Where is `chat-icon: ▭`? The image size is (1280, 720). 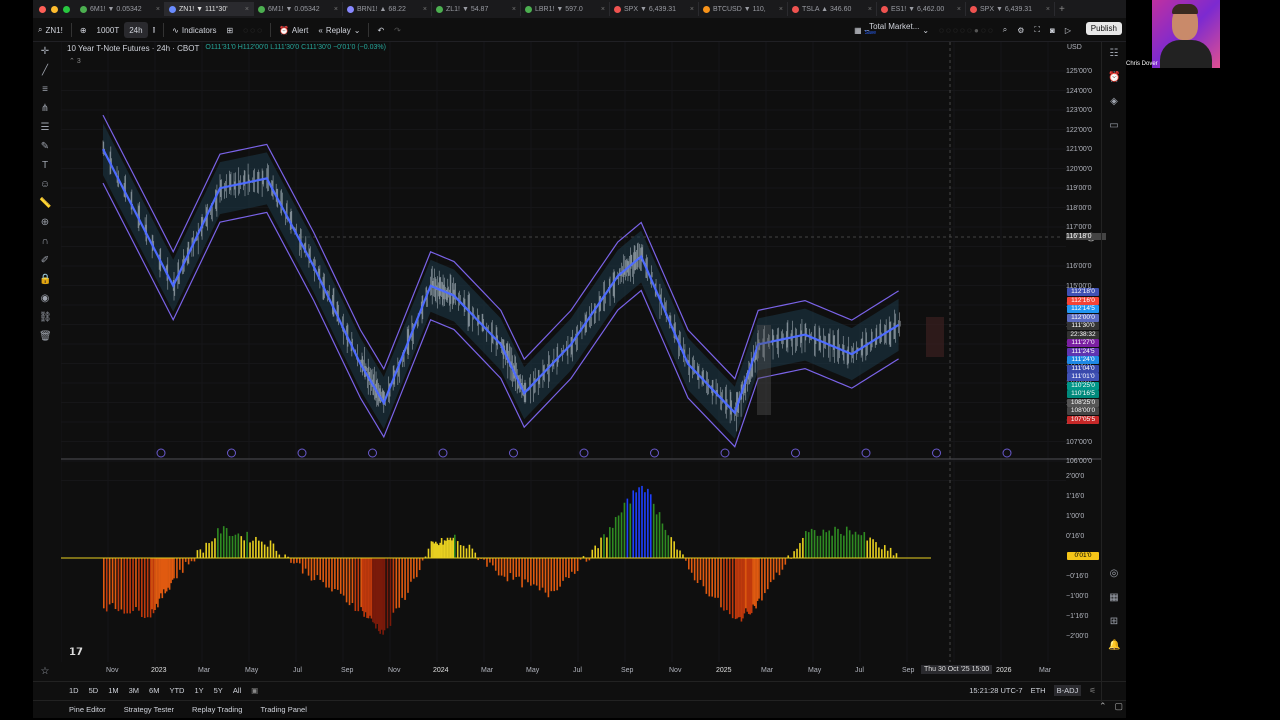 chat-icon: ▭ is located at coordinates (1114, 126).